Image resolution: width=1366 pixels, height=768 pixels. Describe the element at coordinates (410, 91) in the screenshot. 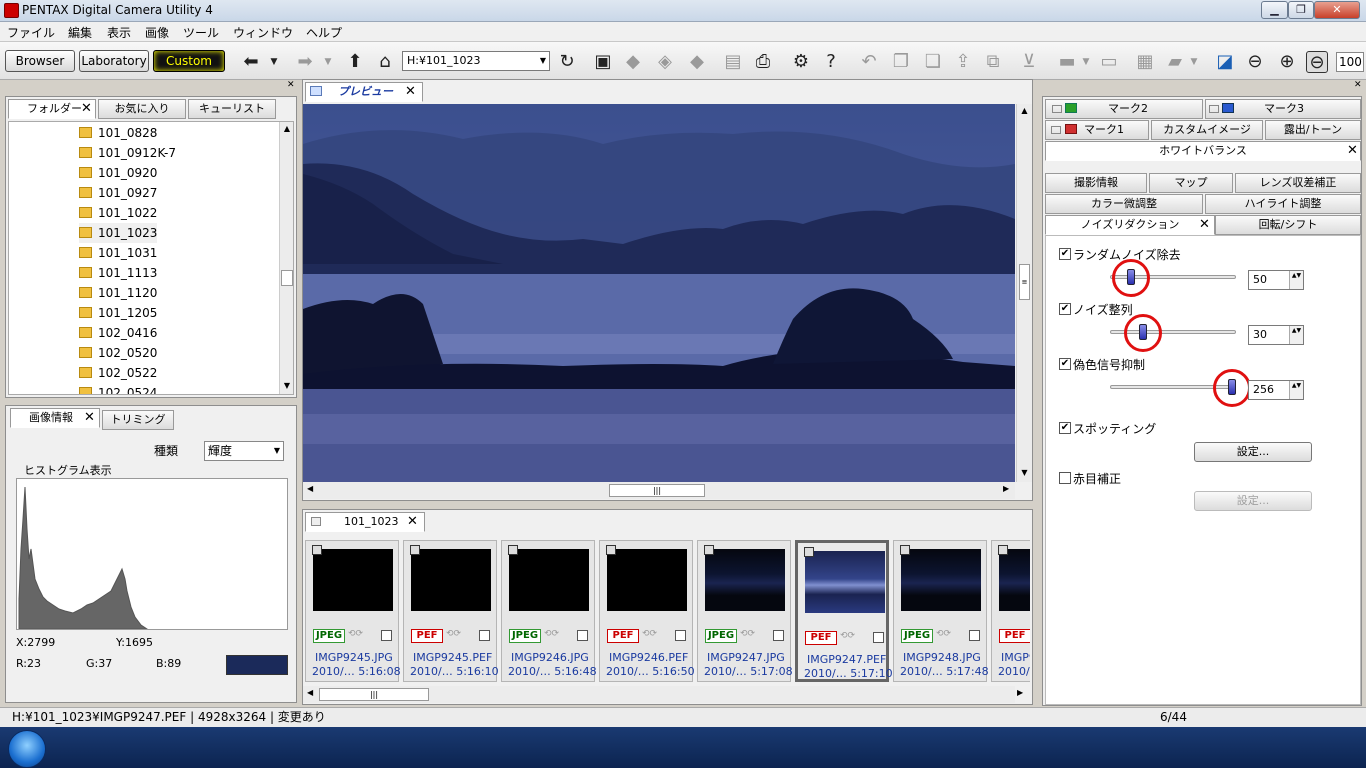

I see `preview-tab-close-icon: ✕` at that location.